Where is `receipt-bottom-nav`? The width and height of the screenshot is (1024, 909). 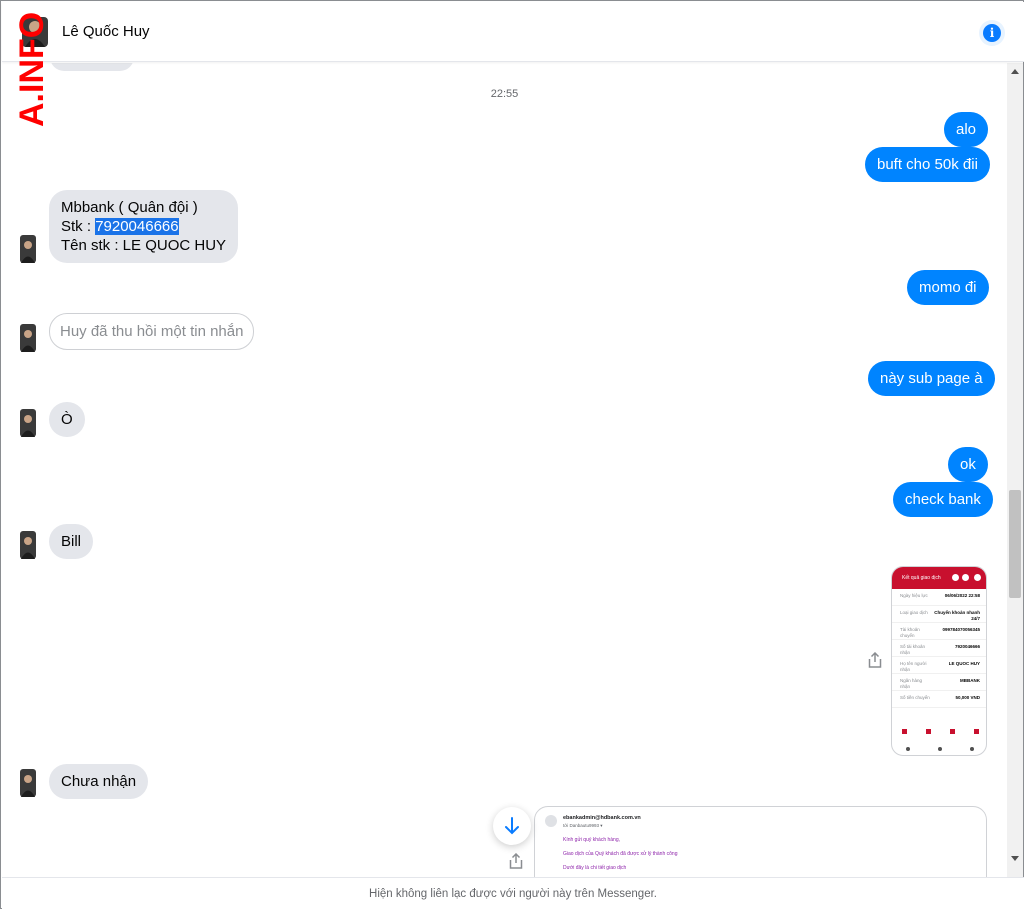
receipt-bottom-nav is located at coordinates (939, 734).